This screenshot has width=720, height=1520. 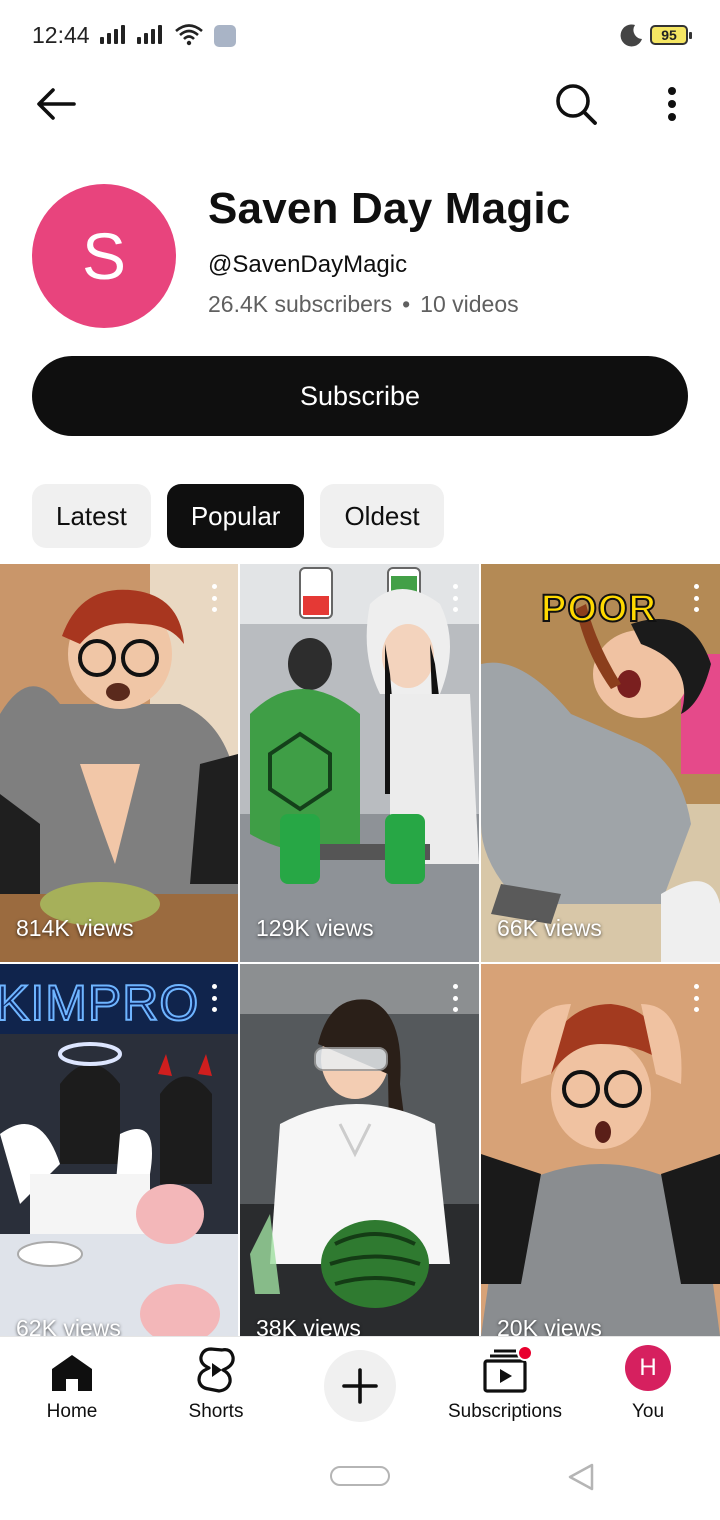 I want to click on you-avatar: H, so click(x=648, y=1368).